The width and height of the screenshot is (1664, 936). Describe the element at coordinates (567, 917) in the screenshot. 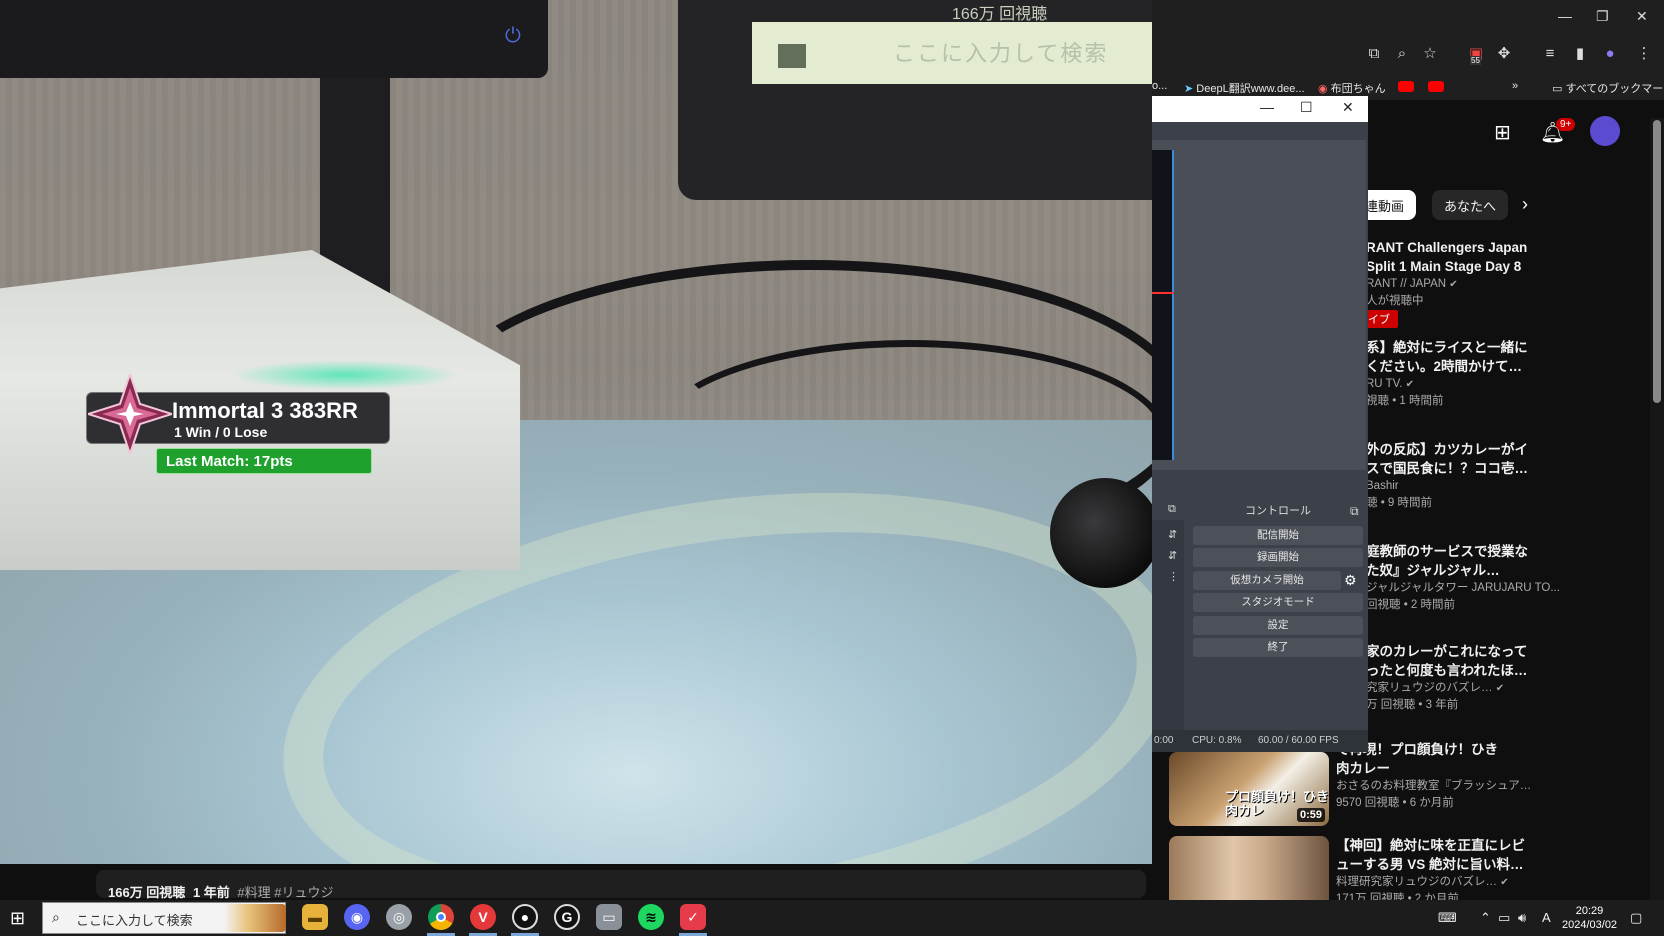

I see `logitech-g-icon: G` at that location.